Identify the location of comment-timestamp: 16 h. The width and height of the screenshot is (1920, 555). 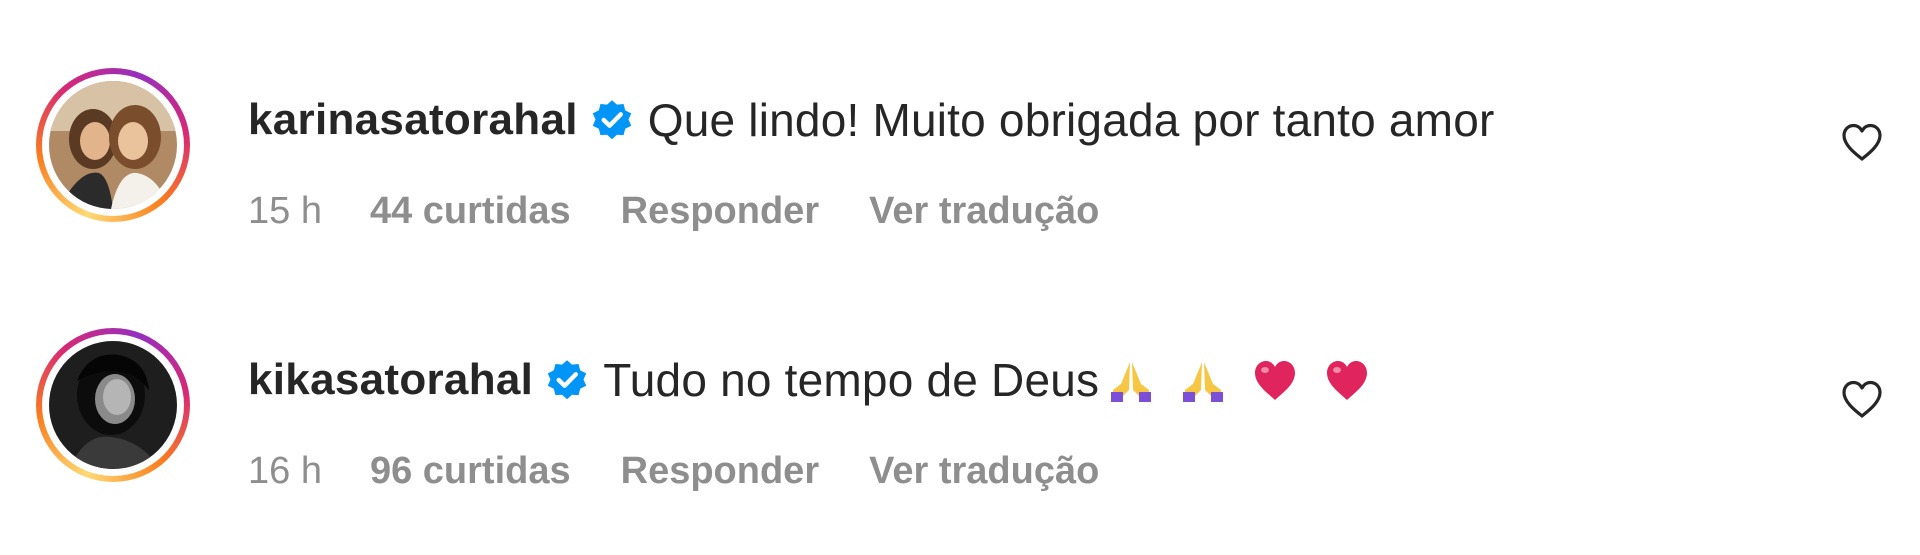
(285, 470).